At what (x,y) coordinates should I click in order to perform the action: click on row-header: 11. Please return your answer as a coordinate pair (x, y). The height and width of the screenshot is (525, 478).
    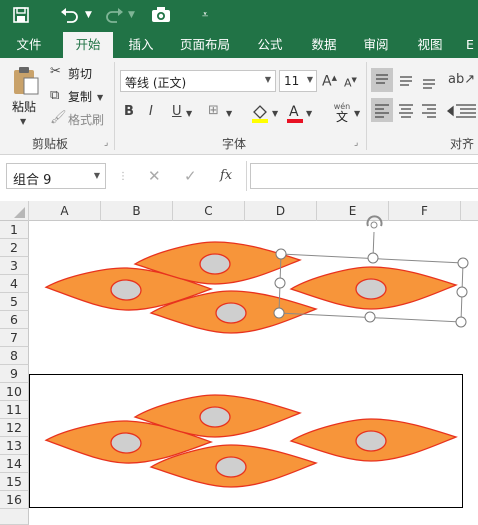
    Looking at the image, I should click on (14, 410).